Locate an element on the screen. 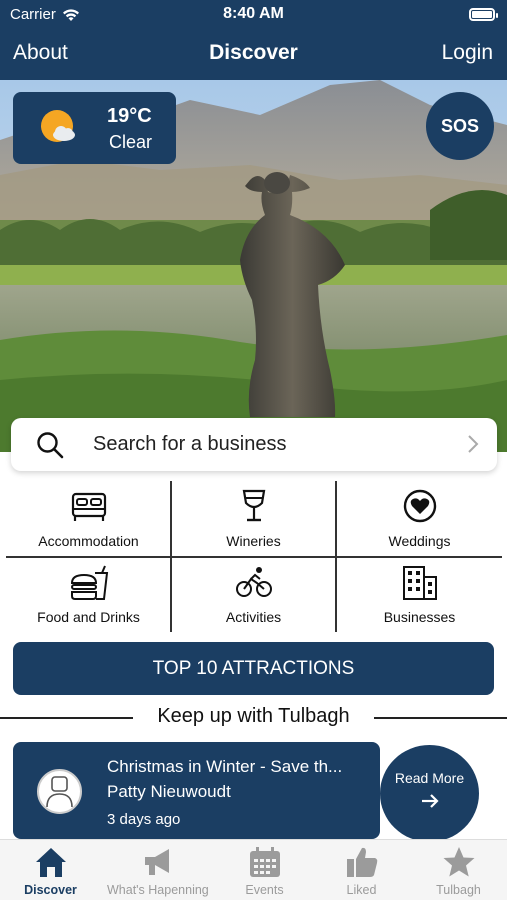  search-bar: Search for a business is located at coordinates (254, 444).